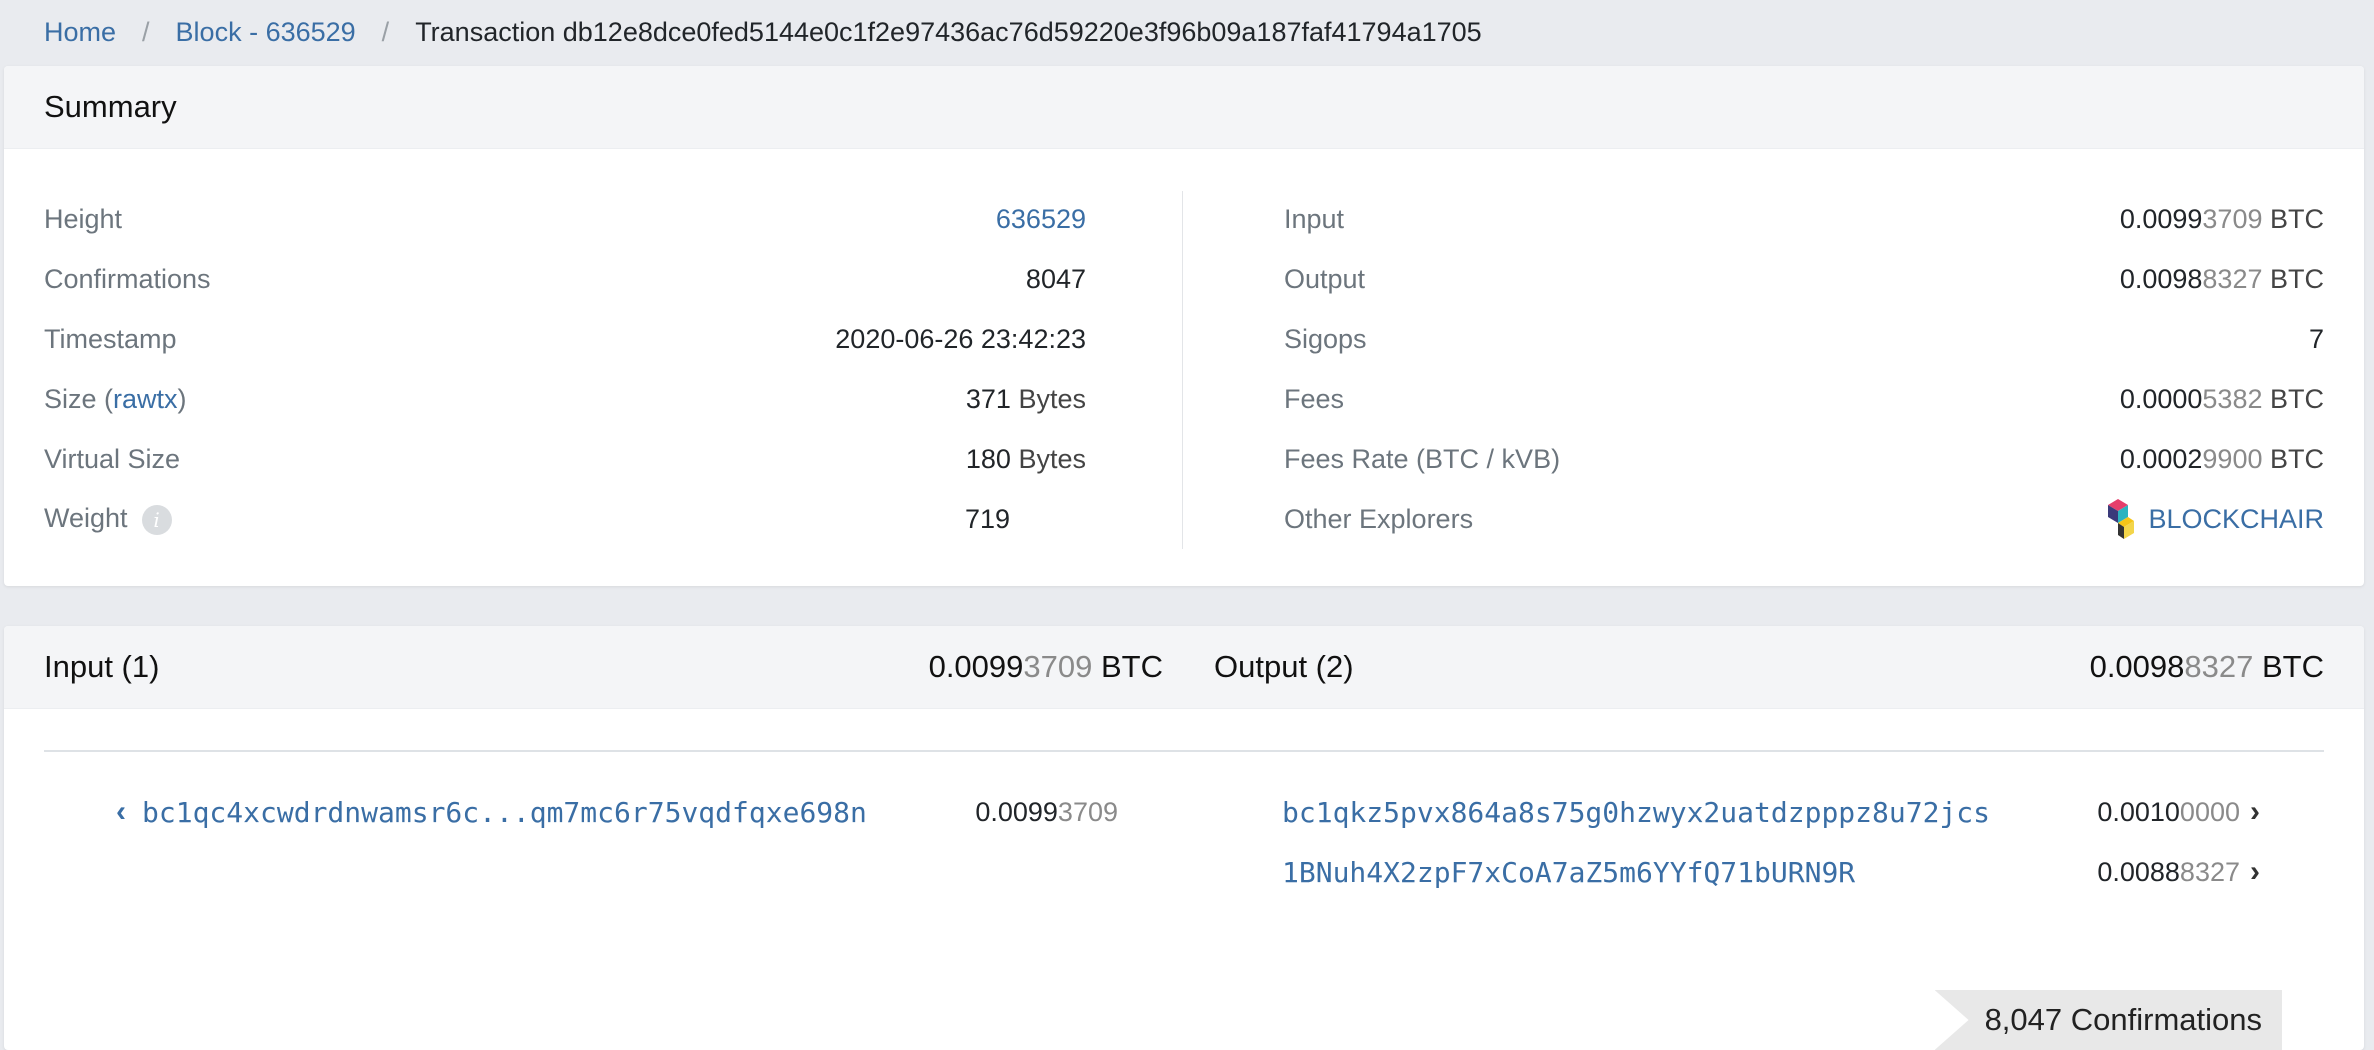 This screenshot has height=1050, width=2374. What do you see at coordinates (1804, 399) in the screenshot?
I see `row-fees: Fees 0.00005382 BTC` at bounding box center [1804, 399].